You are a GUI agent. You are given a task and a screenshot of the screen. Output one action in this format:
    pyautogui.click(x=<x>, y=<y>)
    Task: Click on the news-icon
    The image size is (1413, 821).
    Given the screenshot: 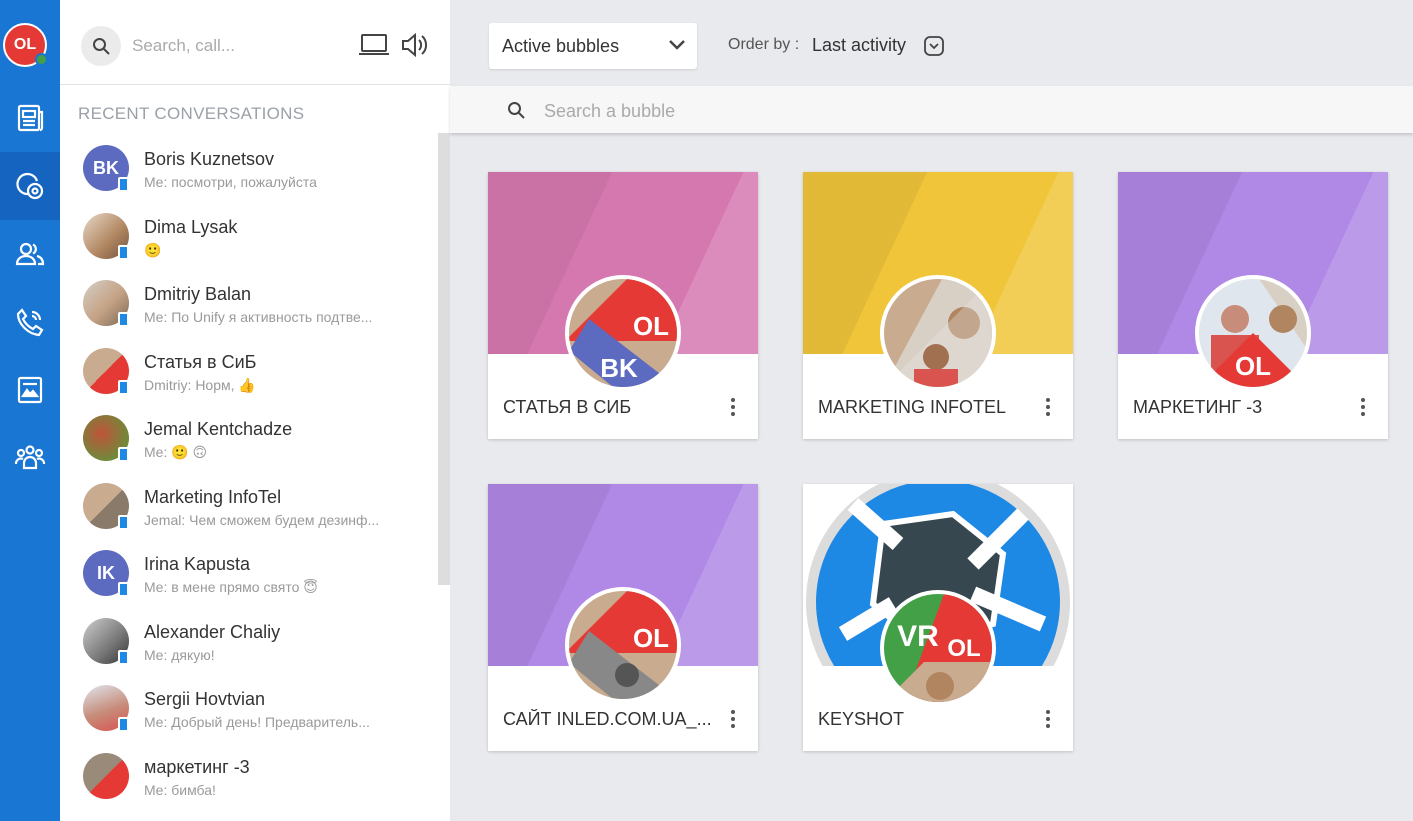 What is the action you would take?
    pyautogui.click(x=30, y=118)
    